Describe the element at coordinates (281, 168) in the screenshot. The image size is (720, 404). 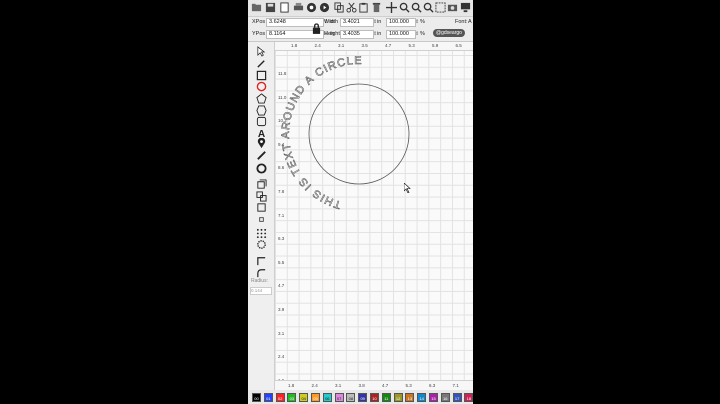
I see `left-ruler-label: 8.6` at that location.